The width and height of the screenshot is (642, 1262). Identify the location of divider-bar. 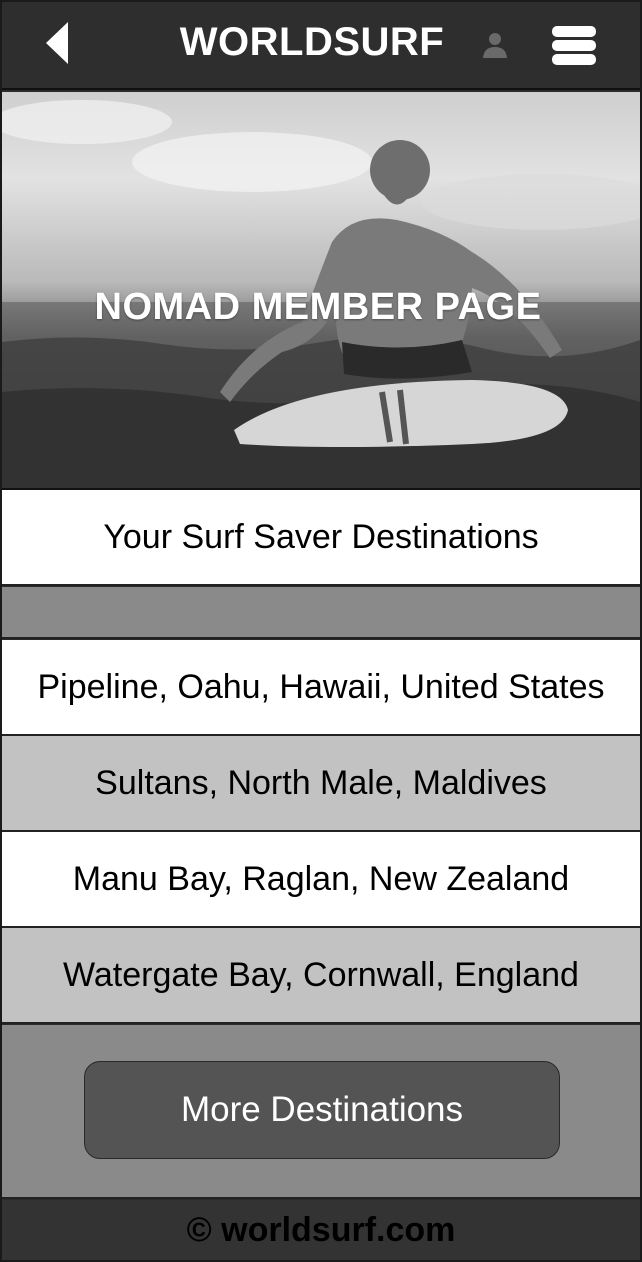
(321, 613).